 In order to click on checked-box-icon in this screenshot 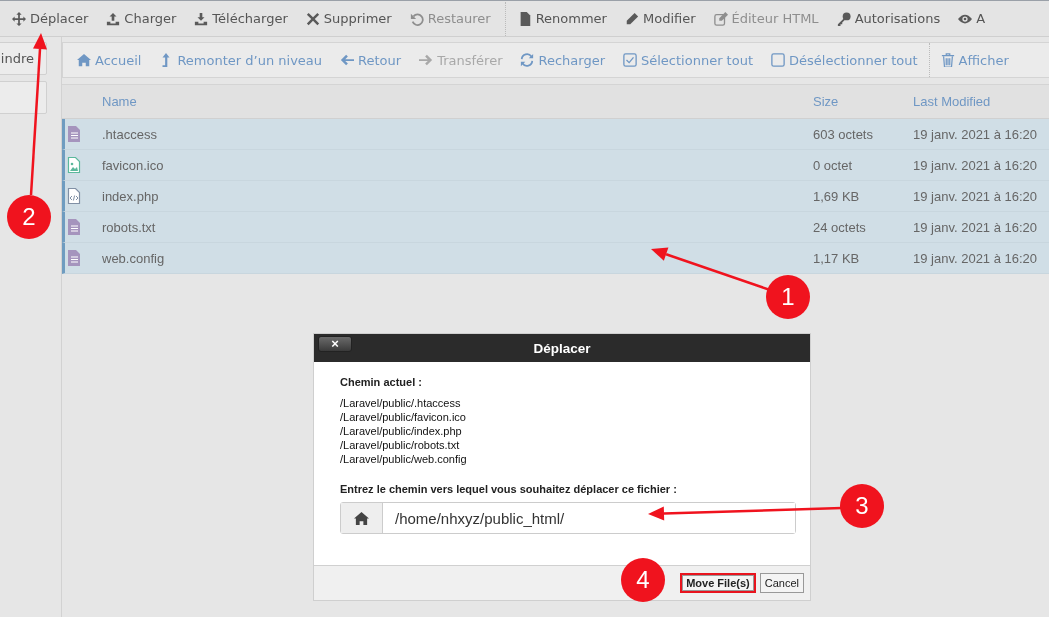, I will do `click(630, 60)`.